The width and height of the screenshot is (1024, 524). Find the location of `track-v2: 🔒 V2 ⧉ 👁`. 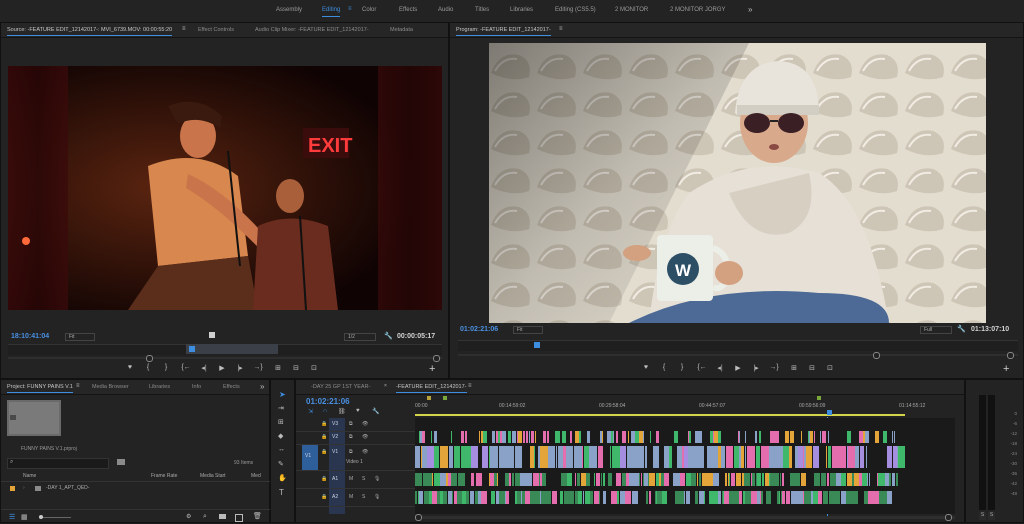

track-v2: 🔒 V2 ⧉ 👁 is located at coordinates (355, 438).